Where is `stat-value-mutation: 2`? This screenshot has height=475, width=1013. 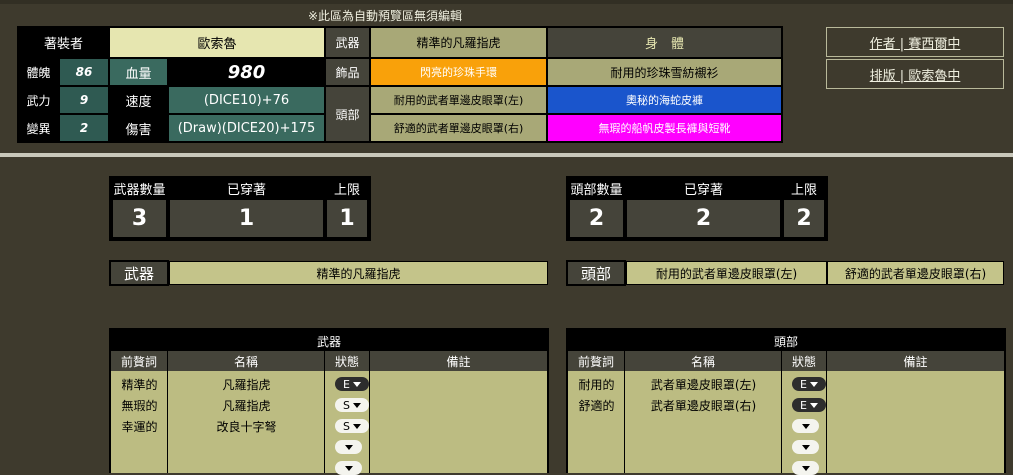 stat-value-mutation: 2 is located at coordinates (84, 128).